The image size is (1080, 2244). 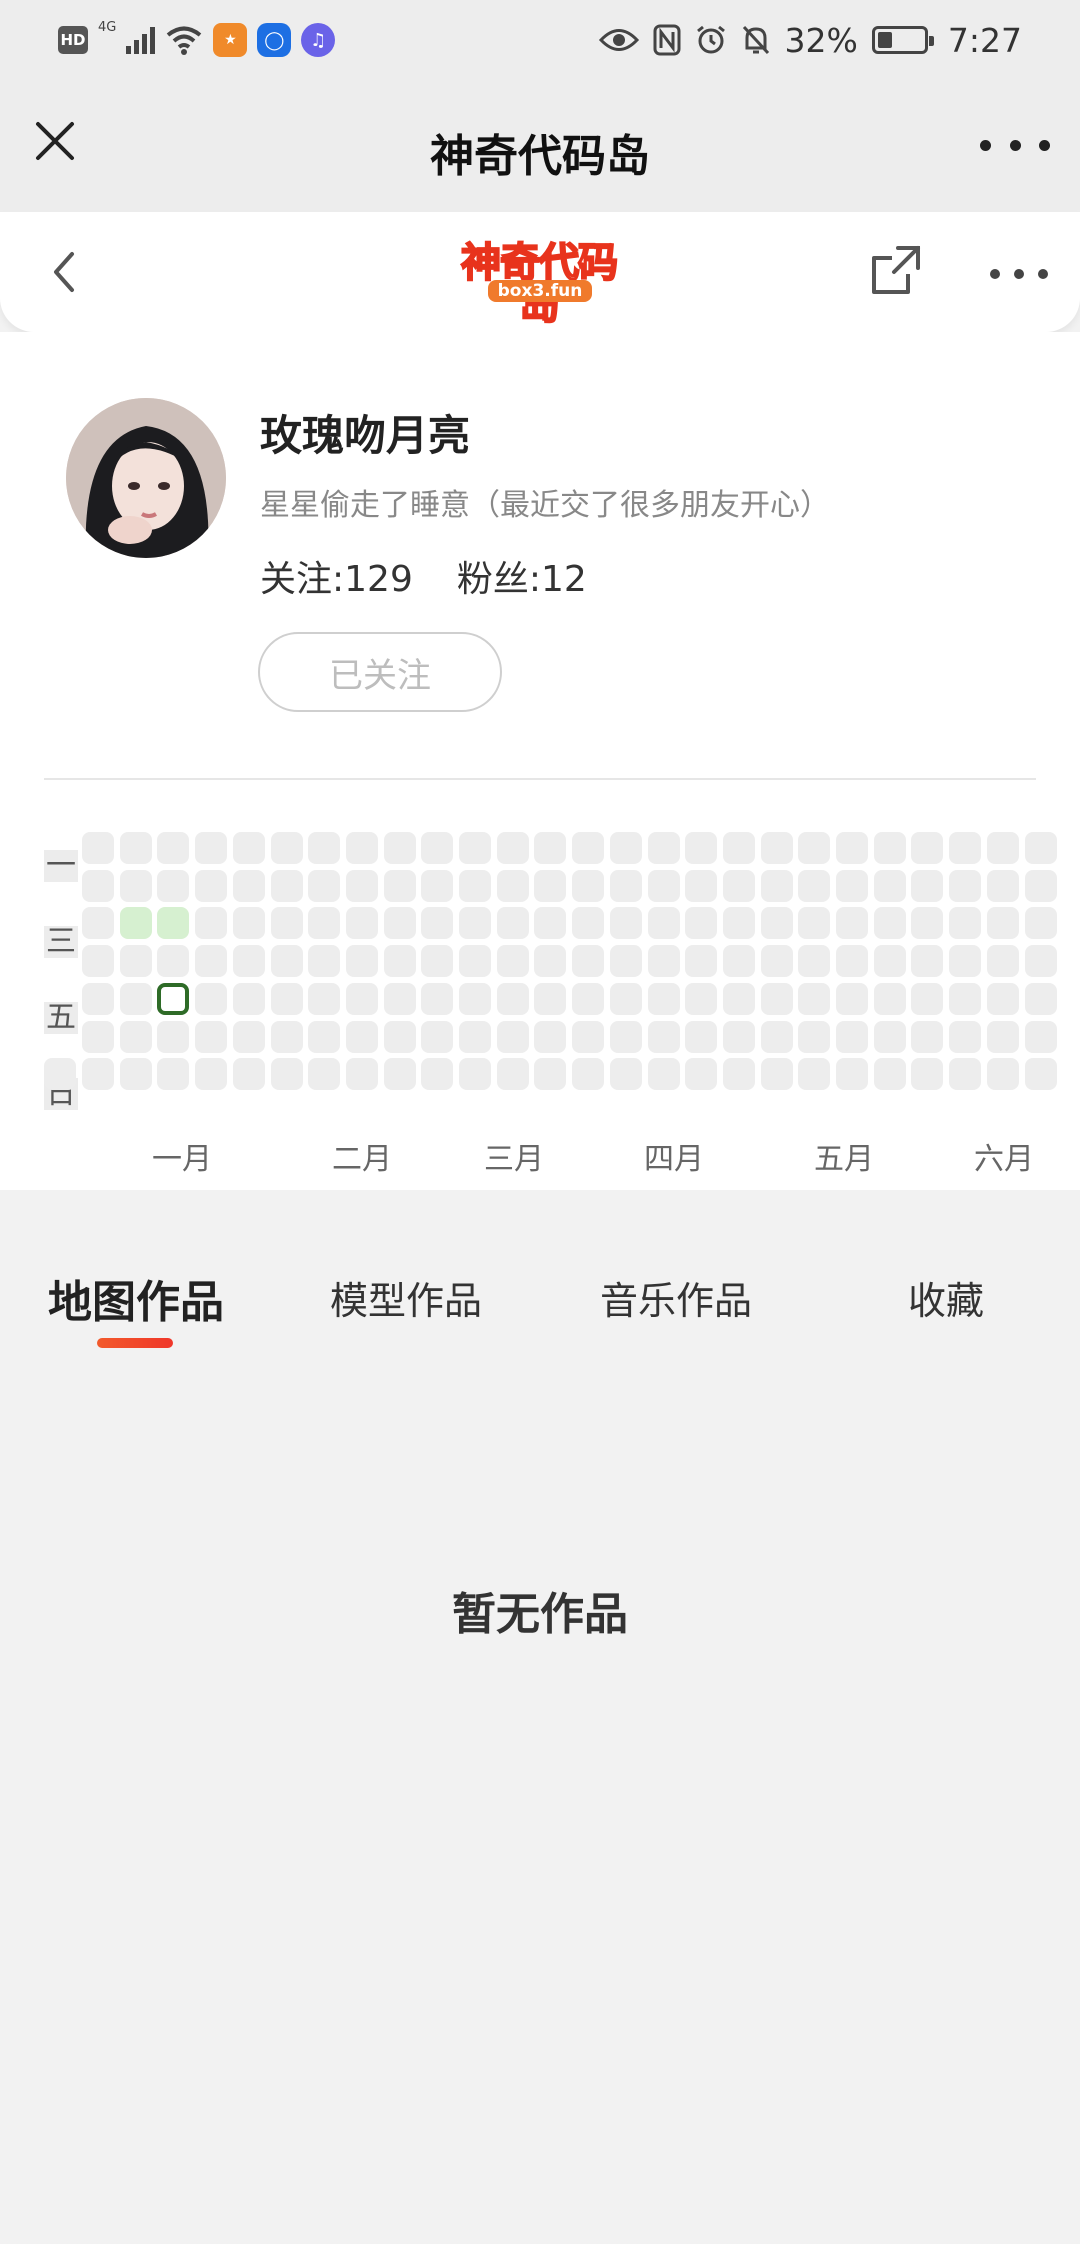 I want to click on avatar, so click(x=146, y=478).